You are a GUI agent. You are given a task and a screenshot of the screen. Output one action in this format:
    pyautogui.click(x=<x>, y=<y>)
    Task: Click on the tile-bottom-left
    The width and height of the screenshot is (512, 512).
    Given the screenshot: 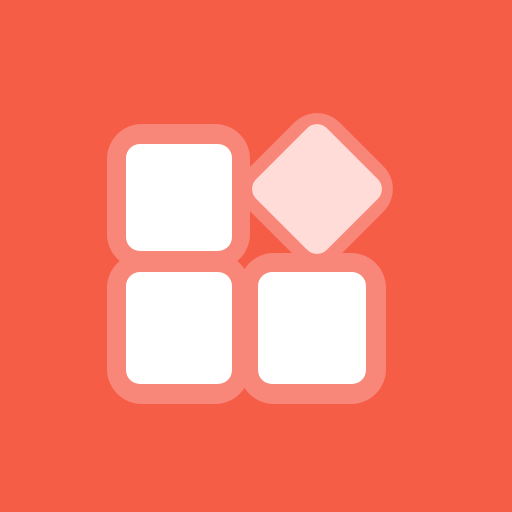 What is the action you would take?
    pyautogui.click(x=179, y=328)
    